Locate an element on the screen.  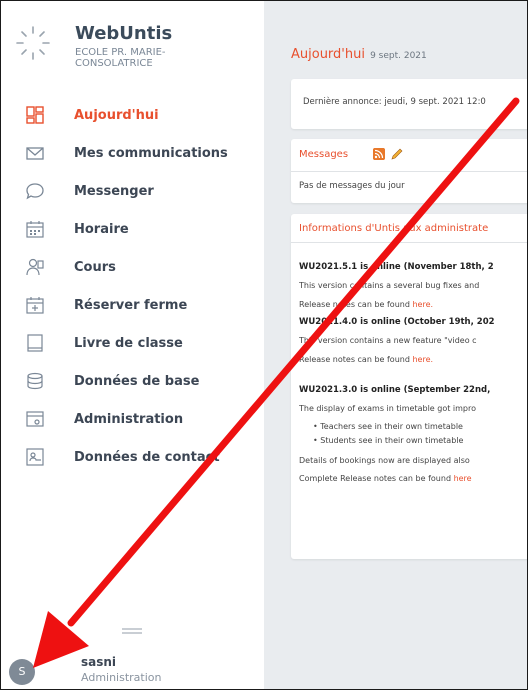
page-date: 9 sept. 2021 is located at coordinates (398, 56).